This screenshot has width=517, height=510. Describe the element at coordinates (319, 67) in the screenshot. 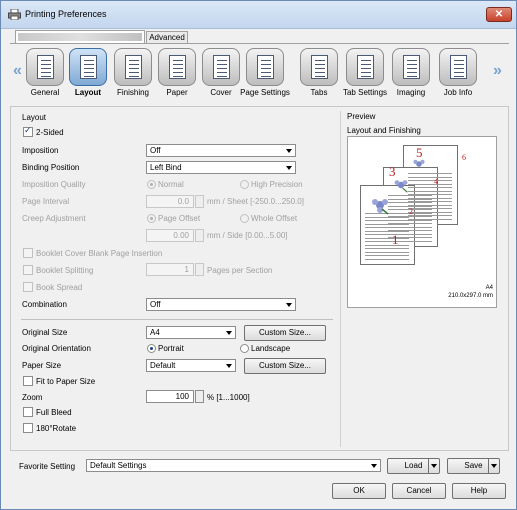

I see `tabs-icon` at that location.